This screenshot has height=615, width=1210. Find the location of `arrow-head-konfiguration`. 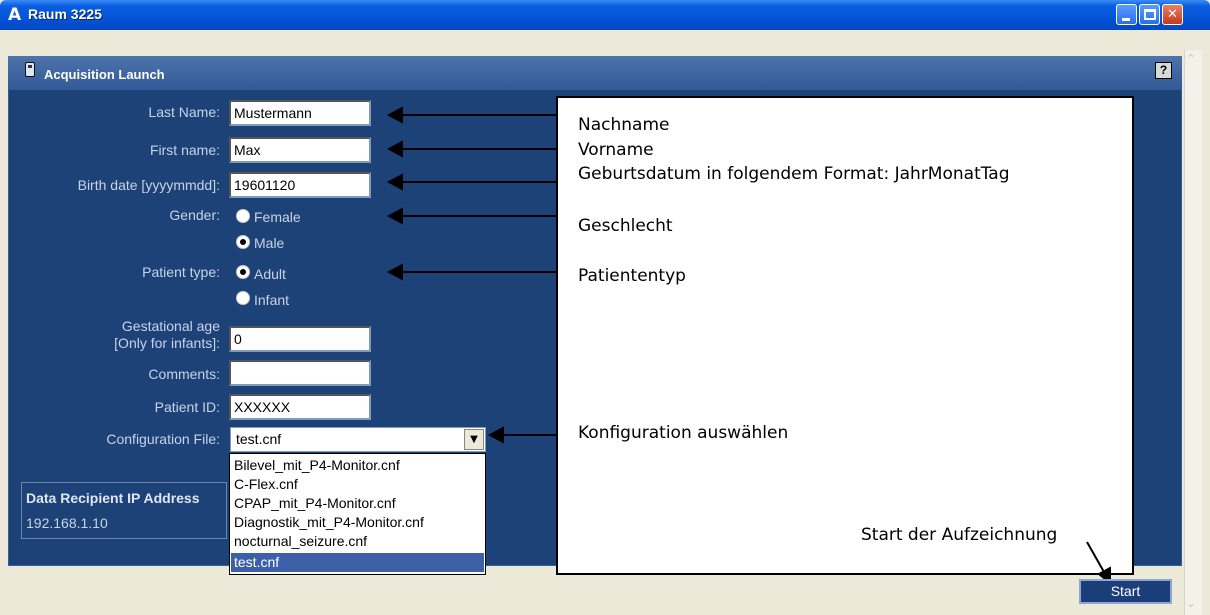

arrow-head-konfiguration is located at coordinates (495, 435).